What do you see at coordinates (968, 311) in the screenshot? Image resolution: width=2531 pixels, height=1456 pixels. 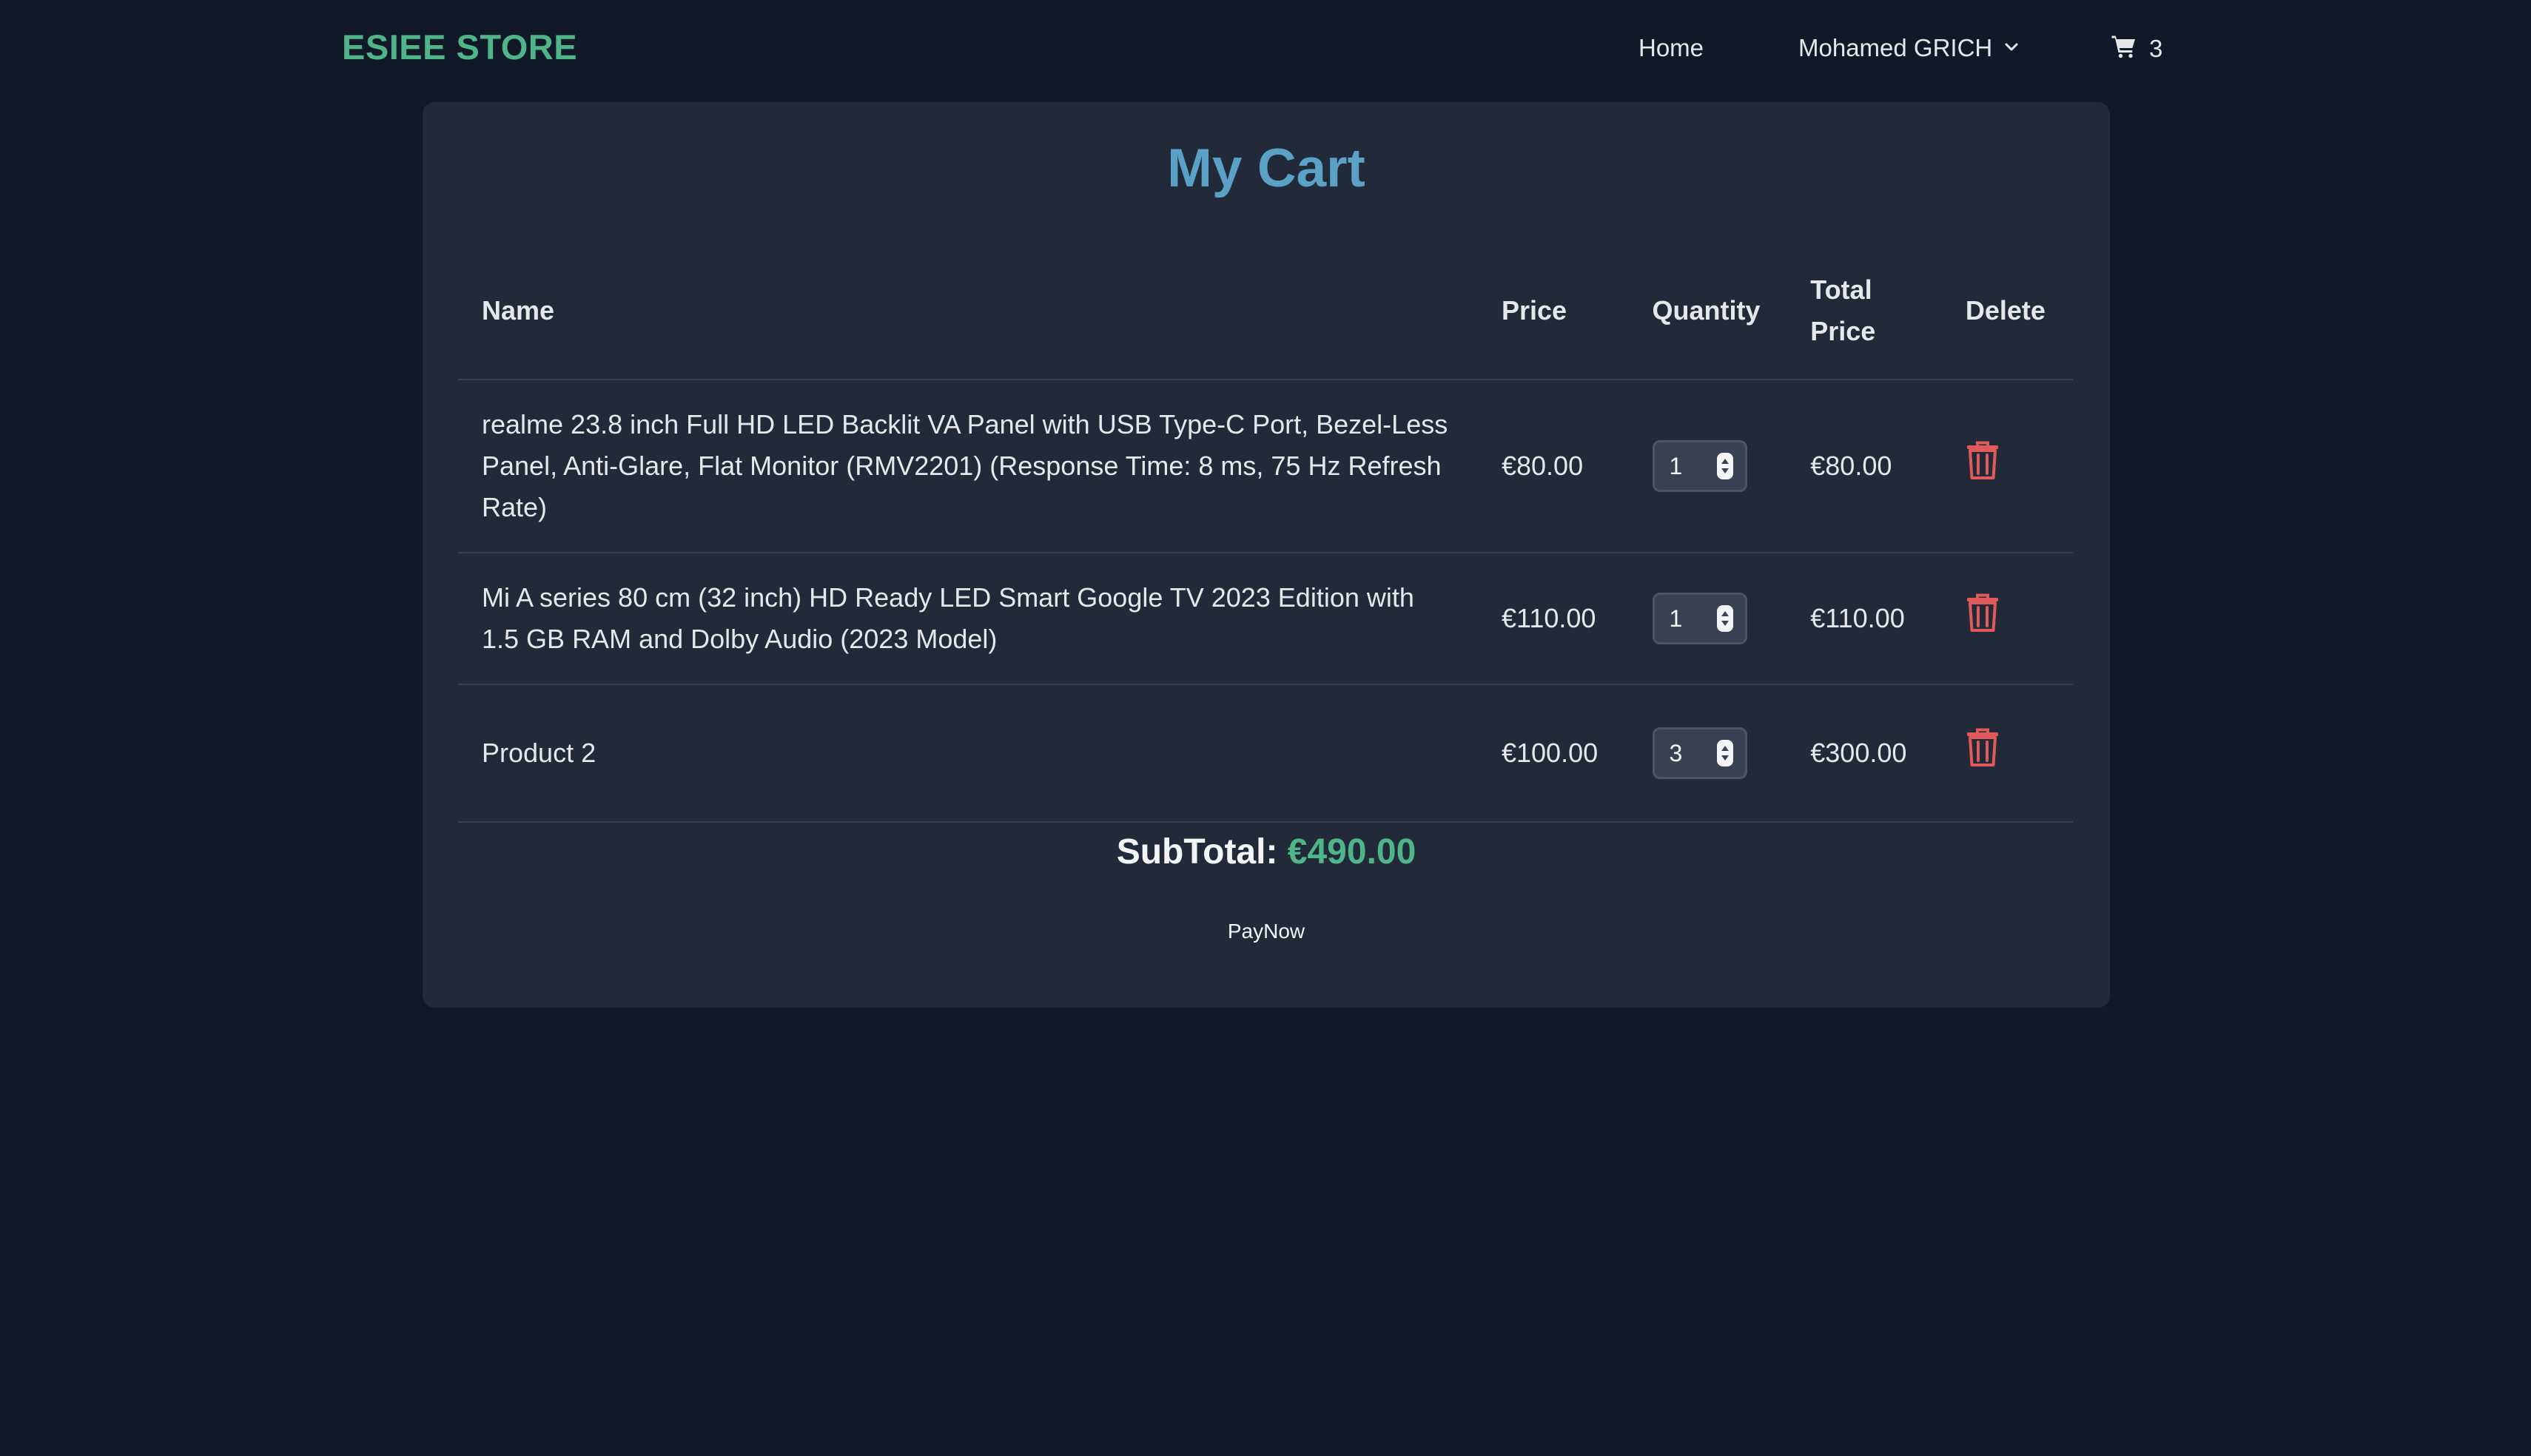 I see `header-name: Name` at bounding box center [968, 311].